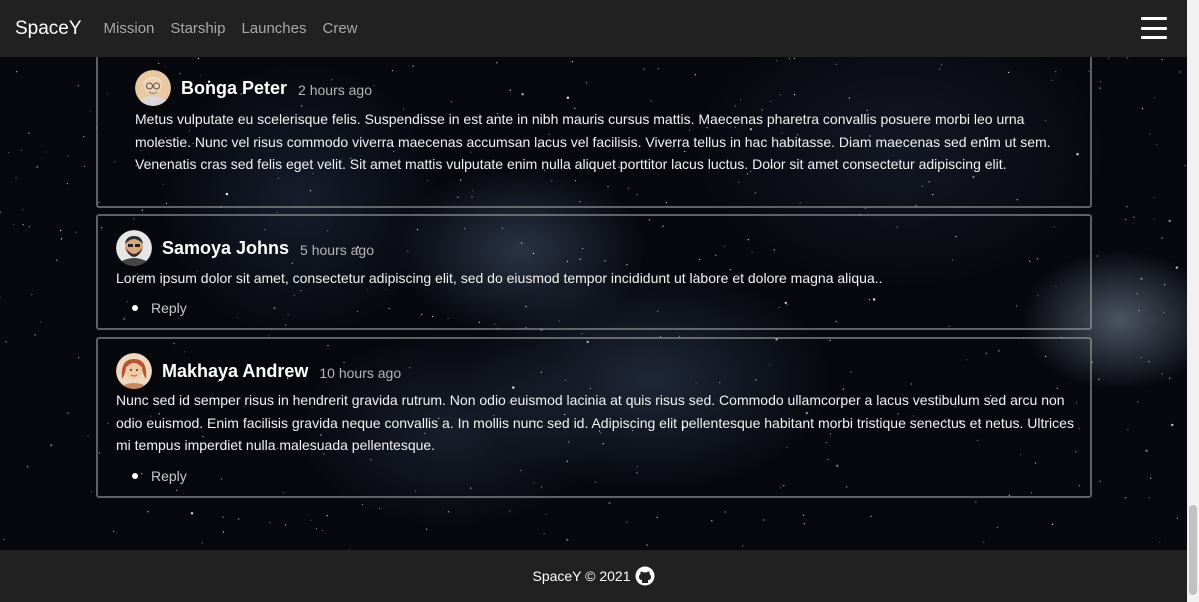  I want to click on nav-link-mission: Mission, so click(129, 28).